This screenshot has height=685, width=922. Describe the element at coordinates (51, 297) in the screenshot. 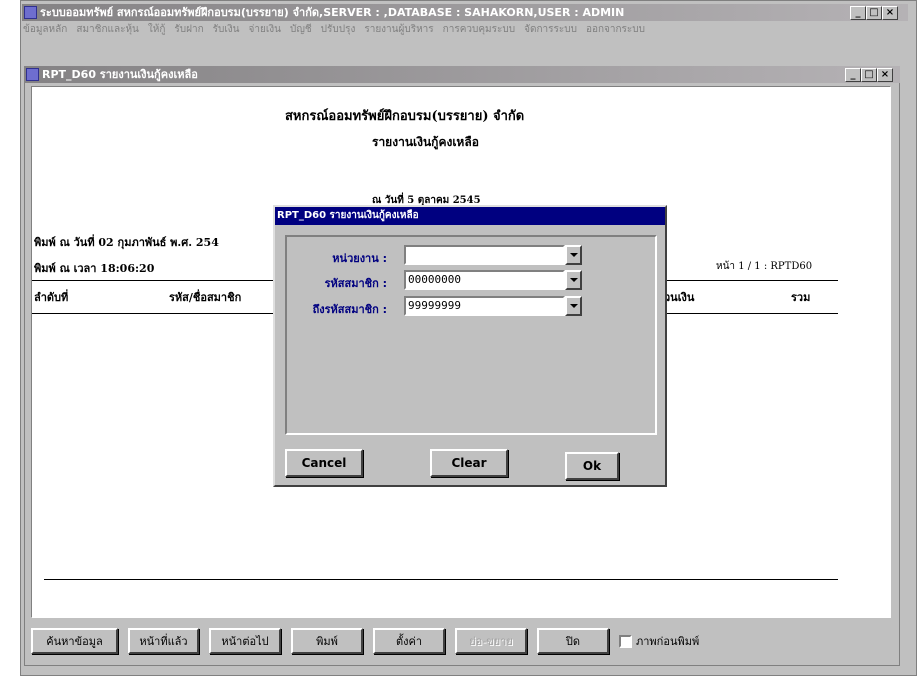

I see `column-seq: ลำดับที่` at that location.